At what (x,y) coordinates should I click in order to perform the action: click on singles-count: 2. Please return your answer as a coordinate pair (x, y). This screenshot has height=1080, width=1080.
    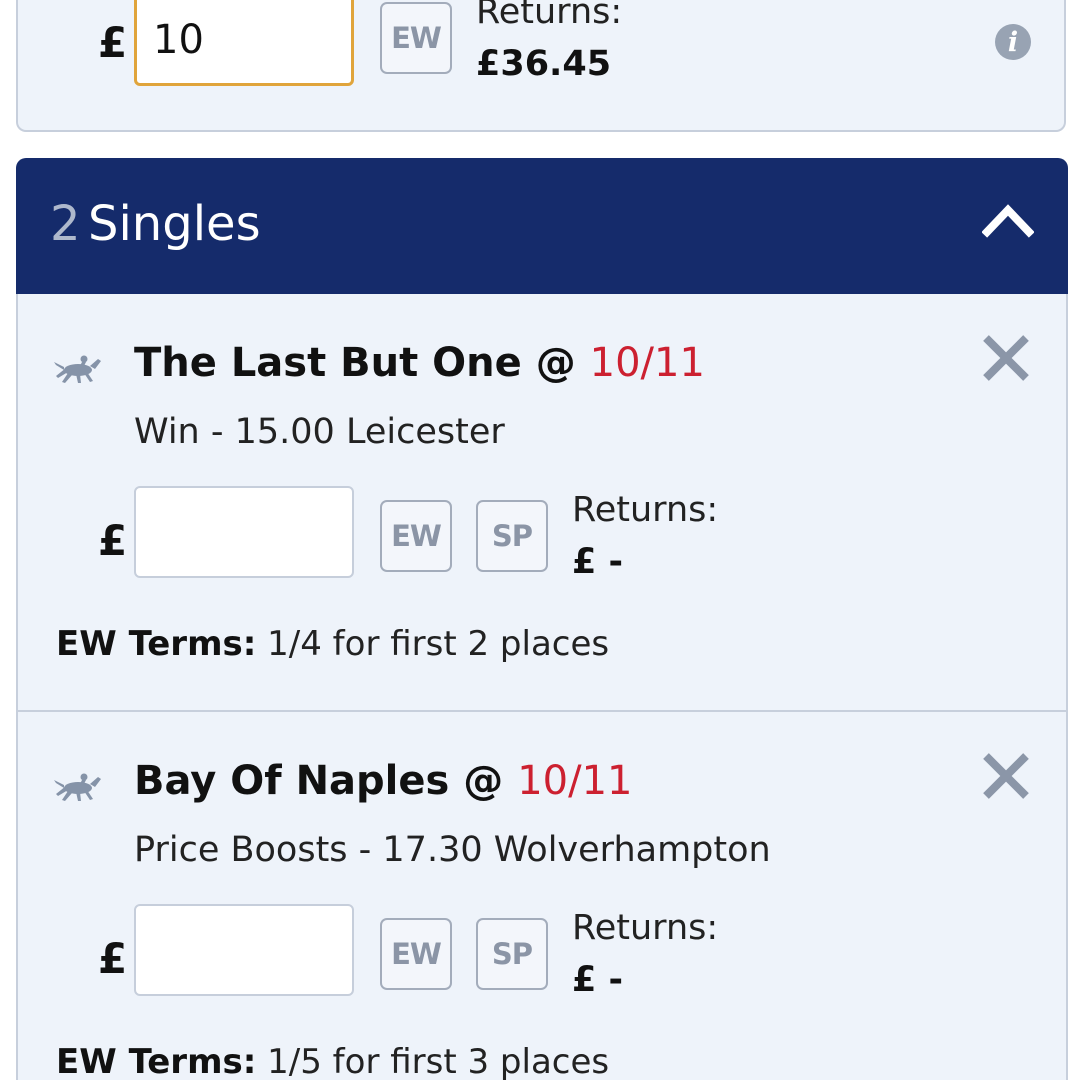
    Looking at the image, I should click on (65, 224).